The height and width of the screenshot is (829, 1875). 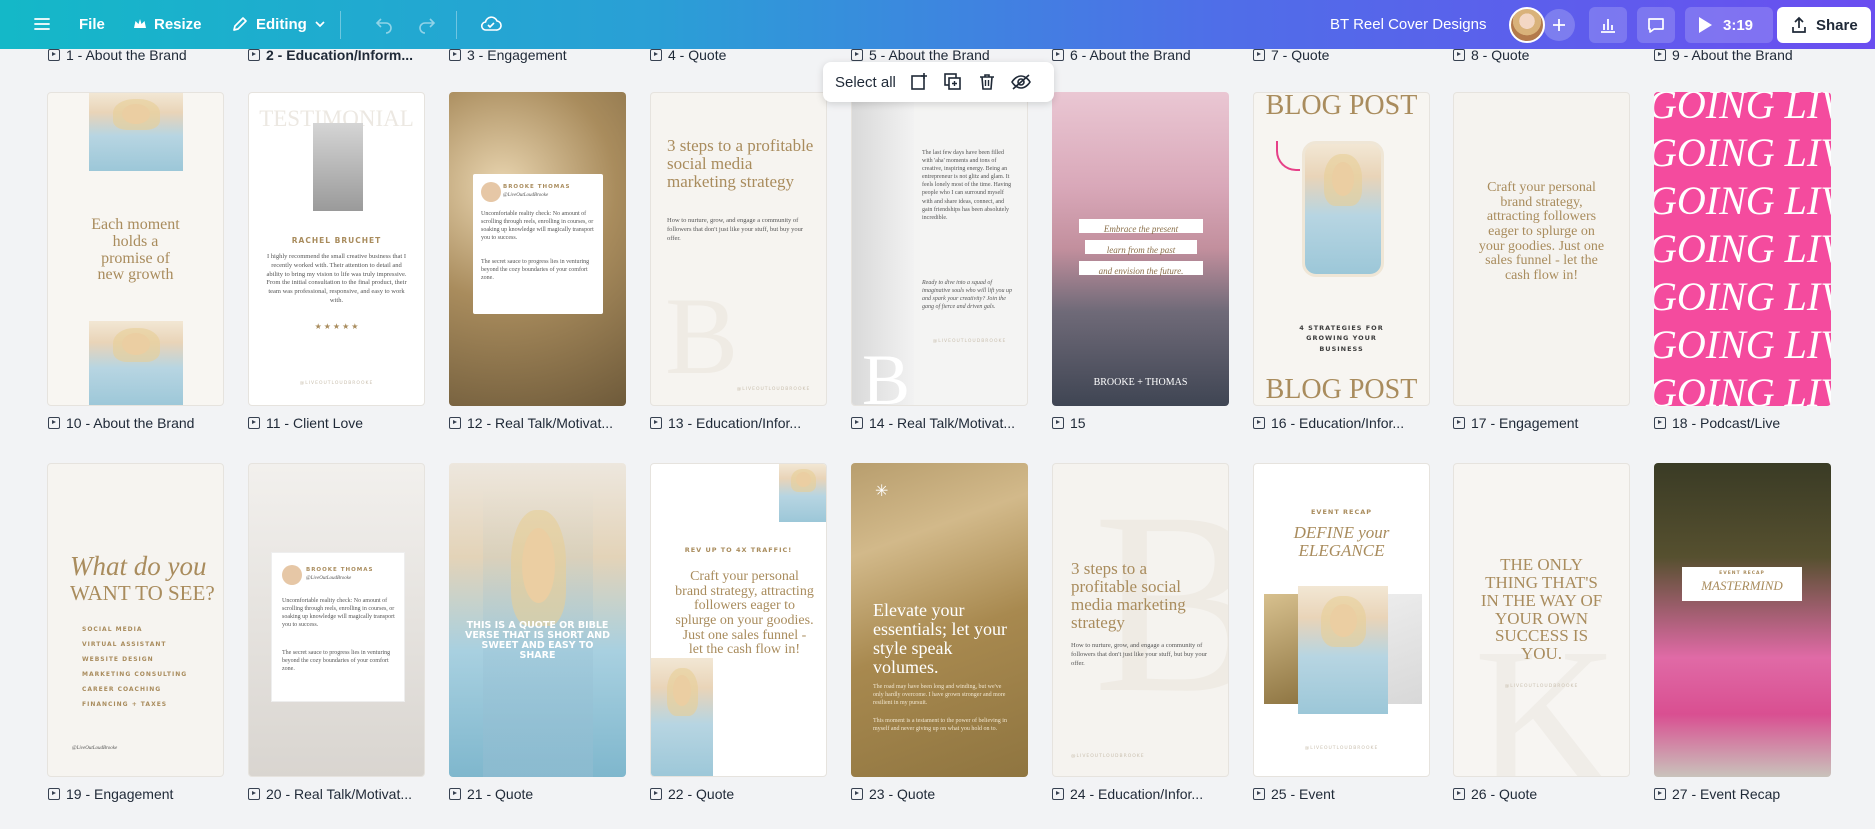 What do you see at coordinates (384, 24) in the screenshot?
I see `undo-button` at bounding box center [384, 24].